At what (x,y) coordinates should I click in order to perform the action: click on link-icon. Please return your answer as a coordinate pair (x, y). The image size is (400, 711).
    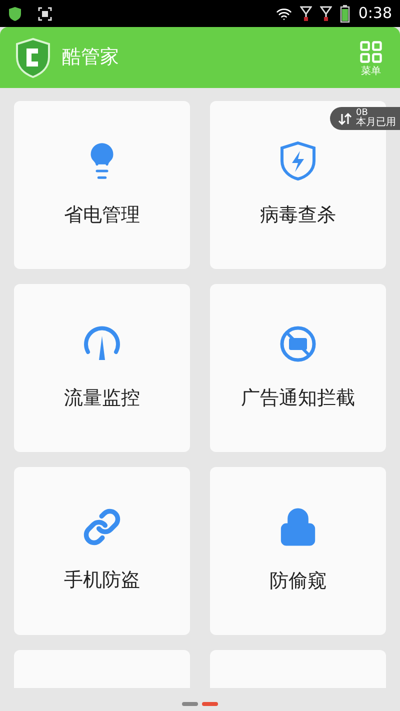
    Looking at the image, I should click on (102, 527).